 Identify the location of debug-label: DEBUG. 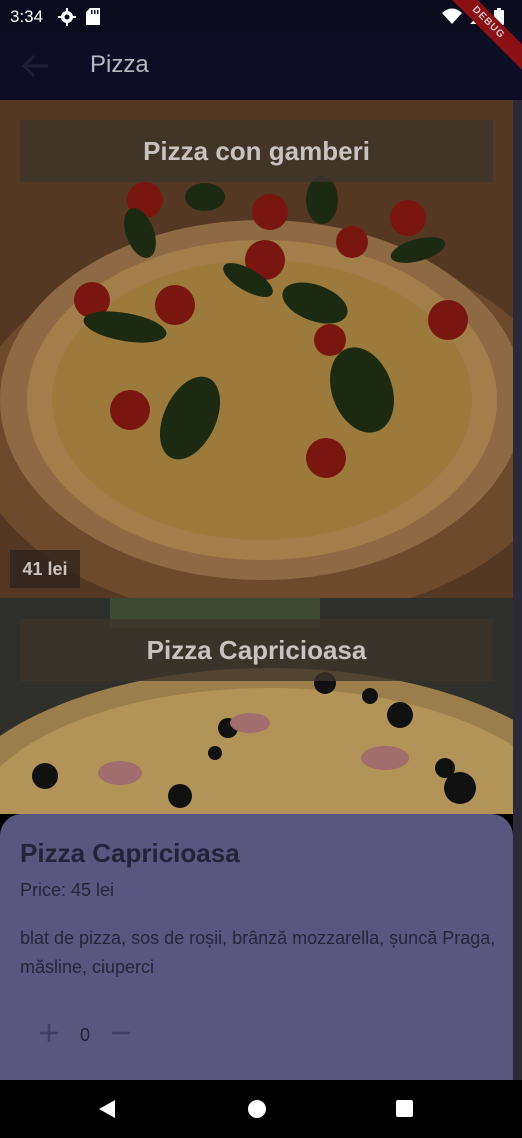
(477, 39).